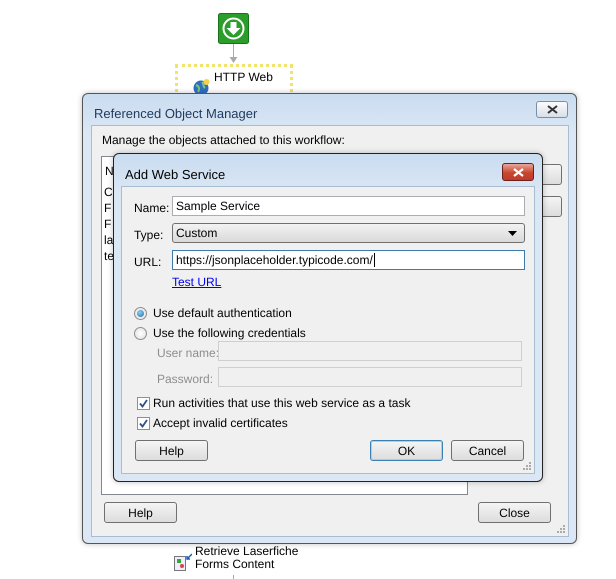  Describe the element at coordinates (149, 235) in the screenshot. I see `field-label: Type:` at that location.